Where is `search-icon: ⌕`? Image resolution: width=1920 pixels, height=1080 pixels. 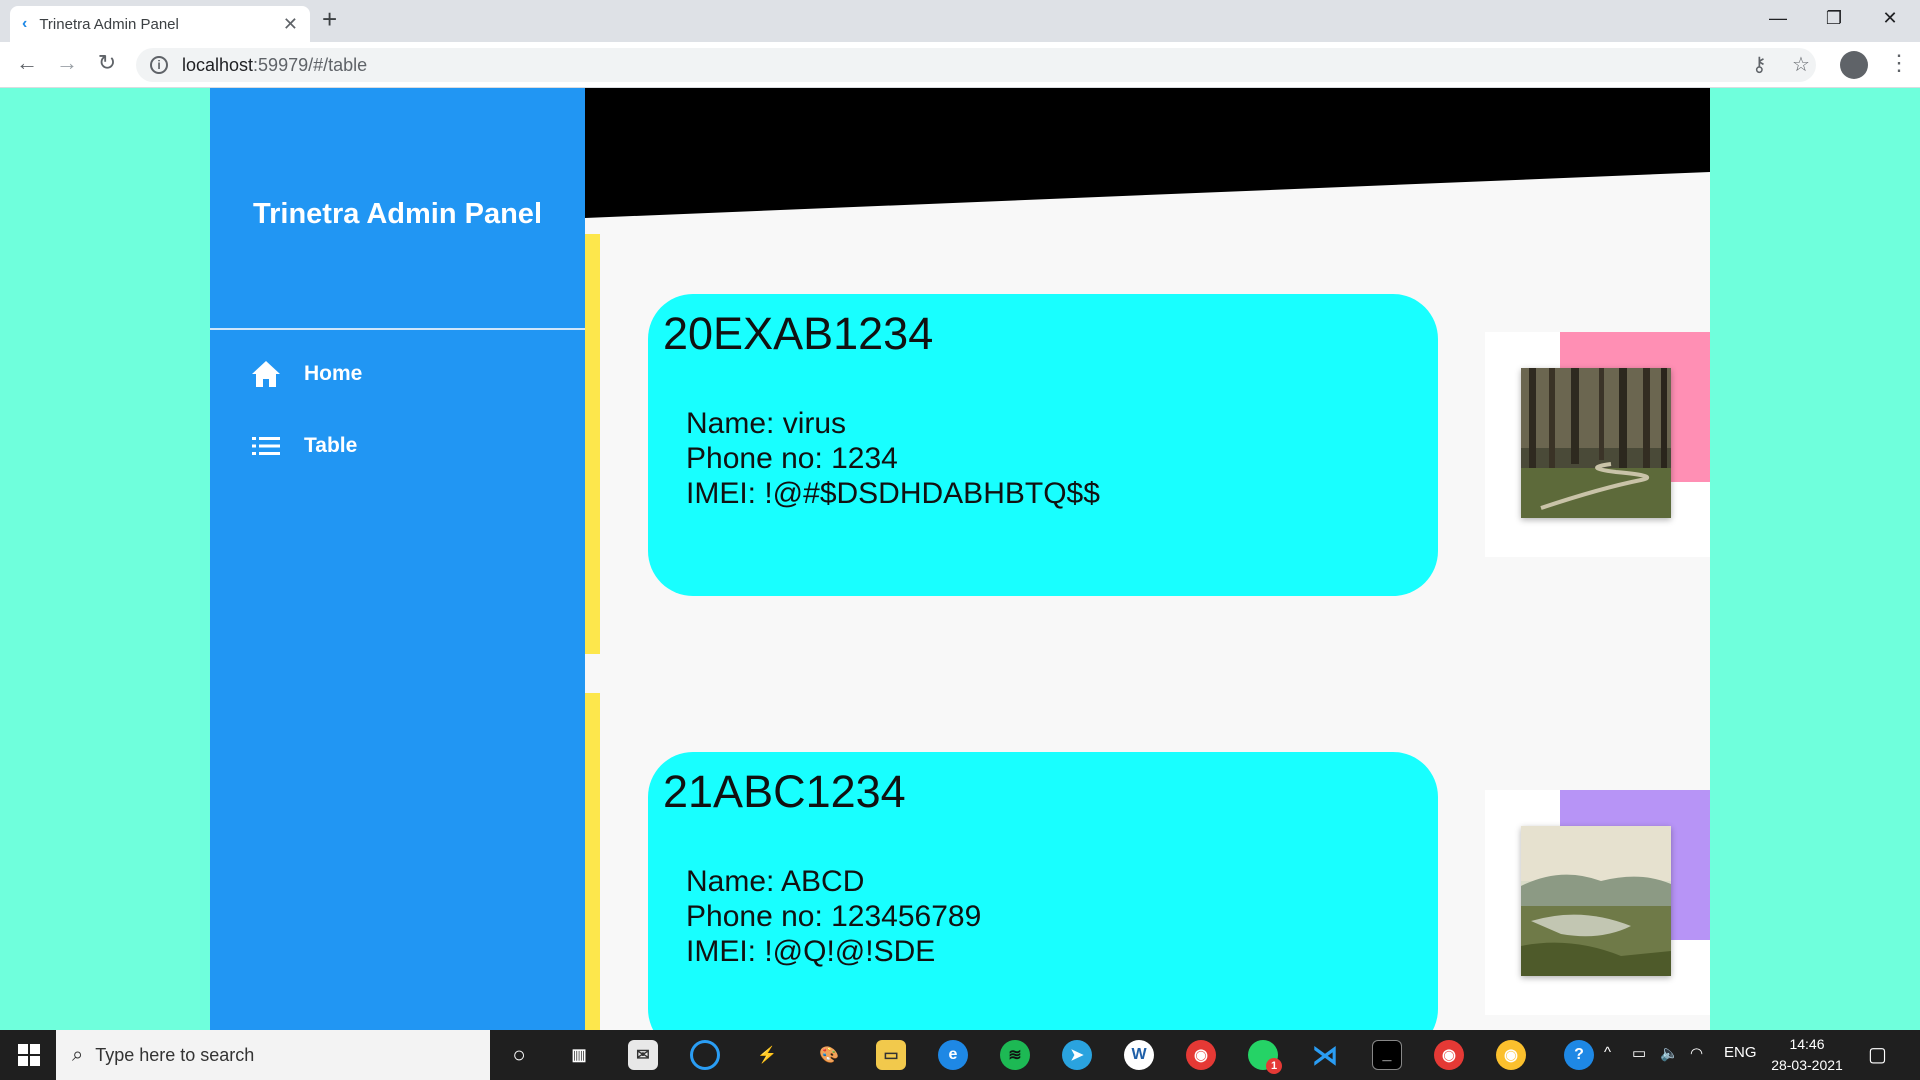
search-icon: ⌕ is located at coordinates (78, 1054).